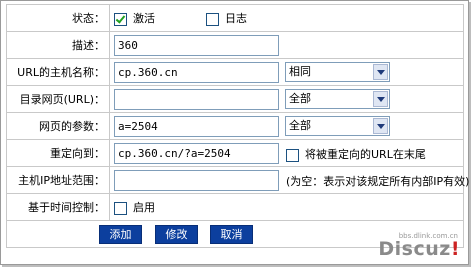 The height and width of the screenshot is (267, 471). Describe the element at coordinates (58, 72) in the screenshot. I see `host-label: URL的主机名称：` at that location.